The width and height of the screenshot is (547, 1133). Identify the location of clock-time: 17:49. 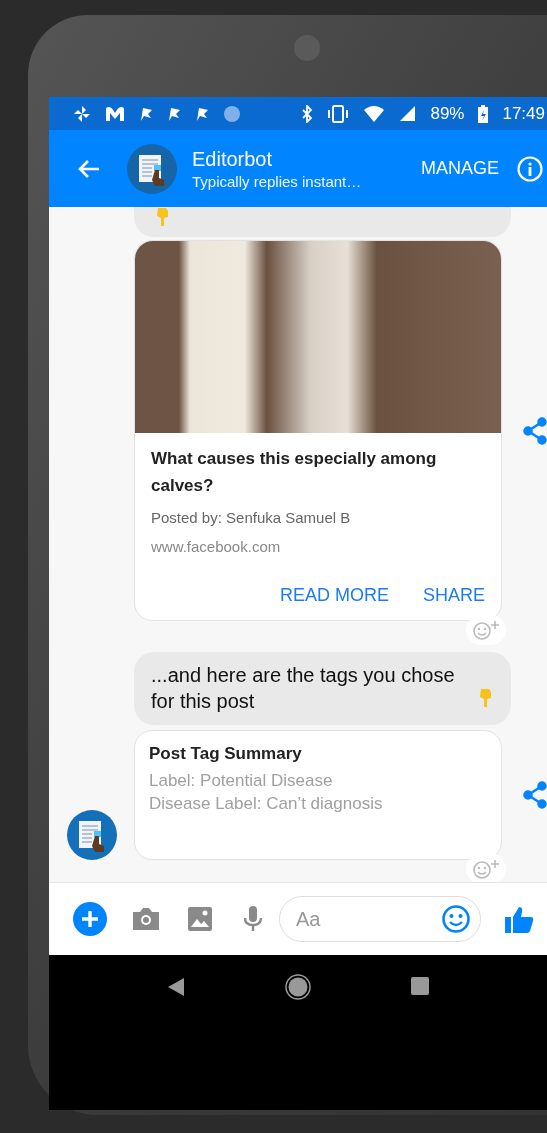
(523, 113).